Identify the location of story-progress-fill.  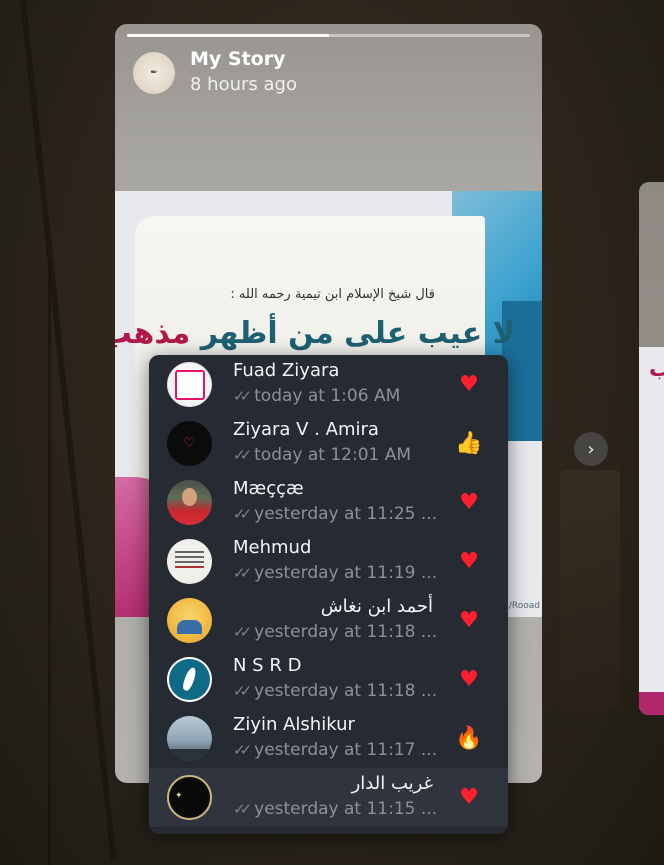
(228, 35).